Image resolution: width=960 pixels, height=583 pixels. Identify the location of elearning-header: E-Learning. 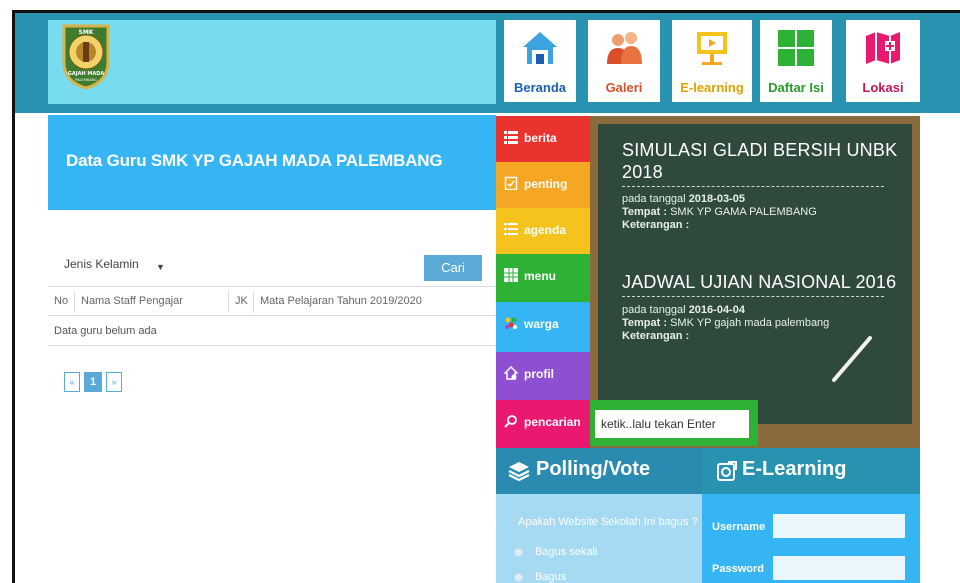
(811, 471).